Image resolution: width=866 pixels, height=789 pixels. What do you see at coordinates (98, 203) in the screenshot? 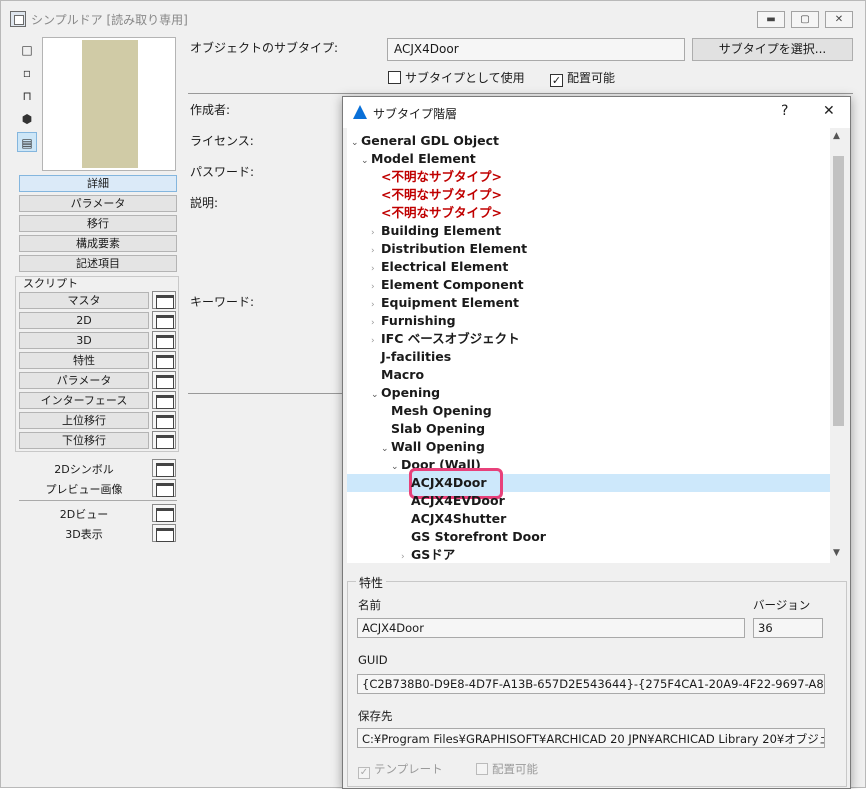
I see `nav-button-1: パラメータ` at bounding box center [98, 203].